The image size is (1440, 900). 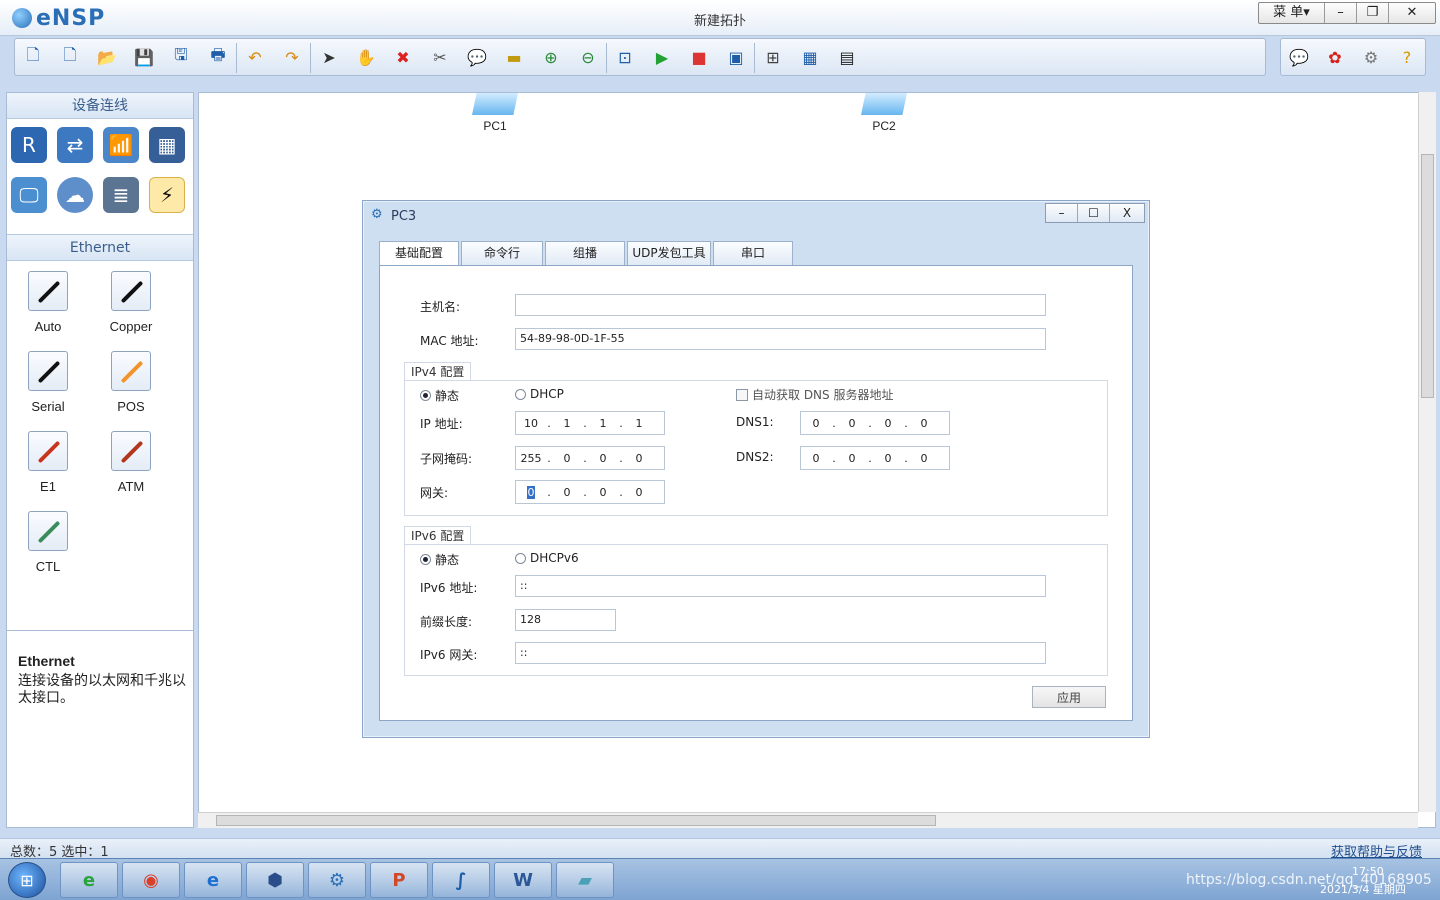 I want to click on ensp-icon: ⚙, so click(x=337, y=880).